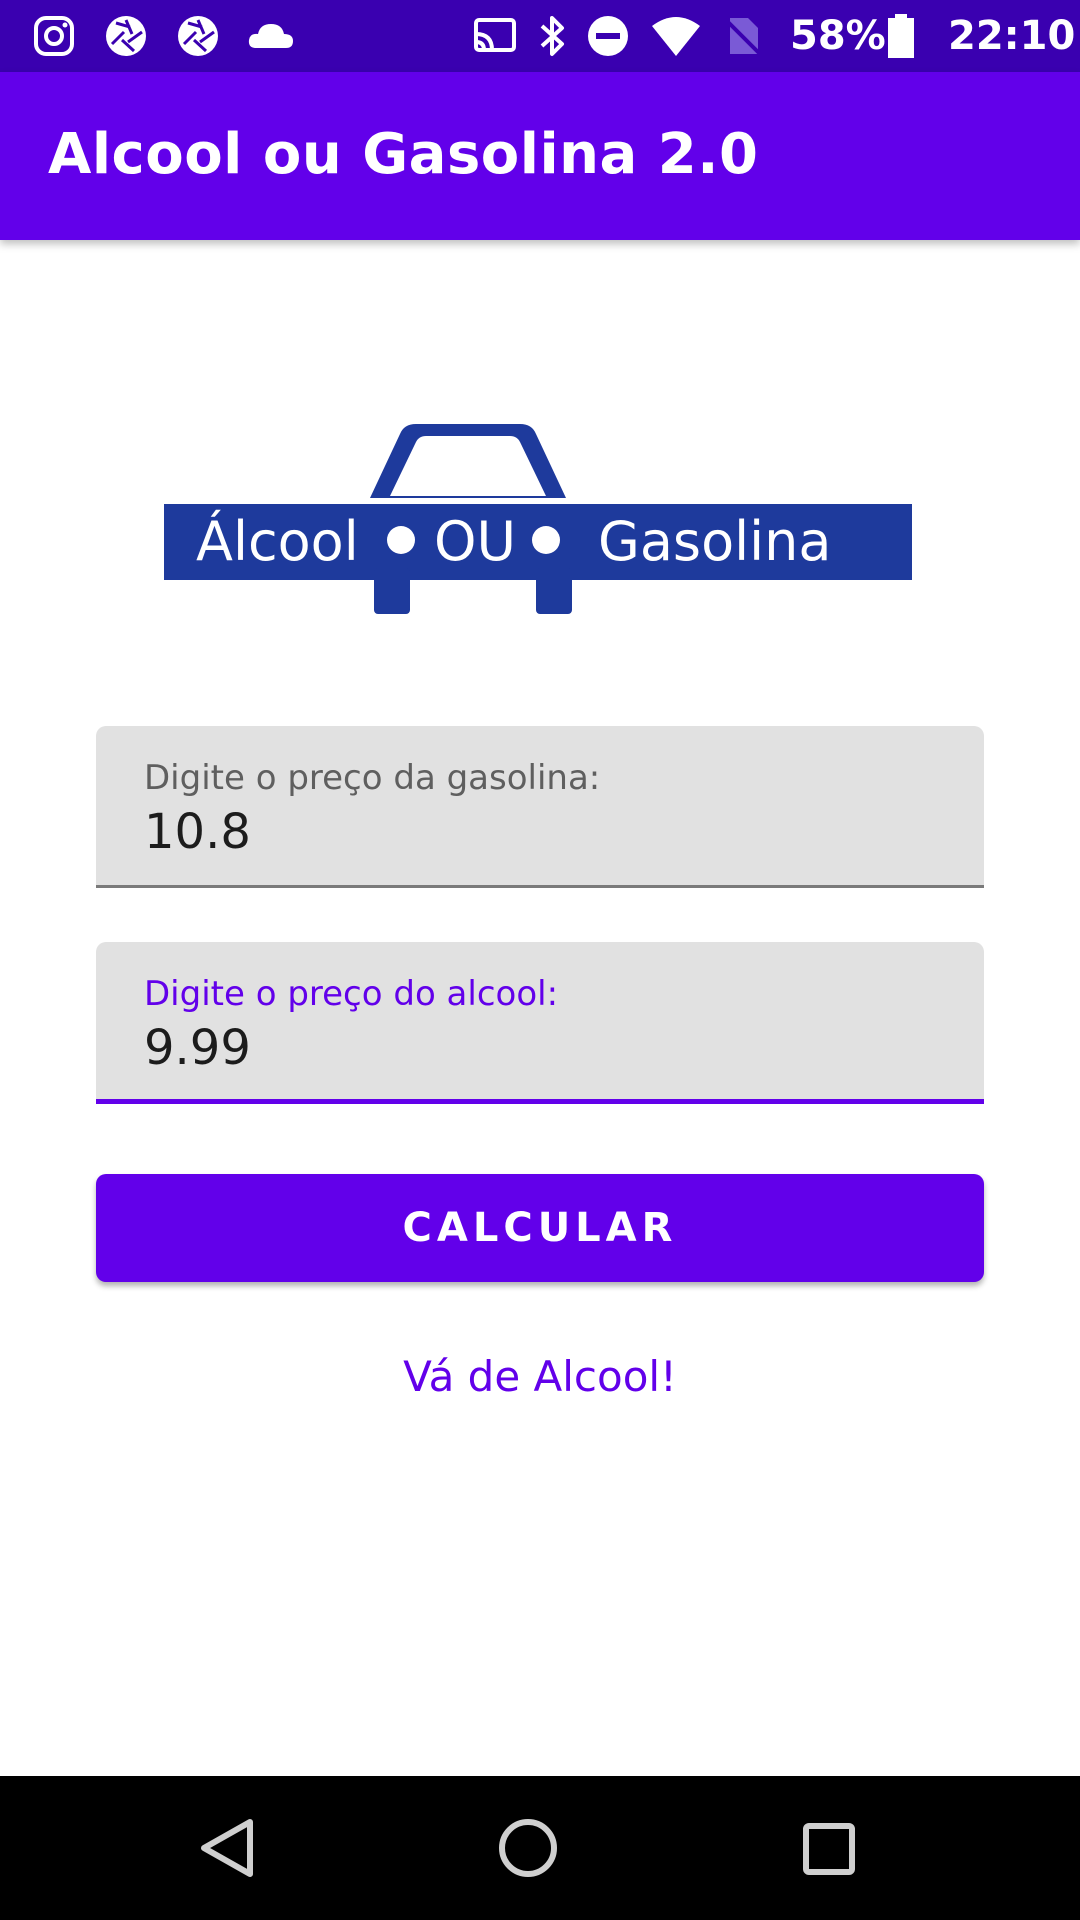 The image size is (1080, 1920). What do you see at coordinates (372, 778) in the screenshot?
I see `gasoline-price-label: Digite o preço da gasolina:` at bounding box center [372, 778].